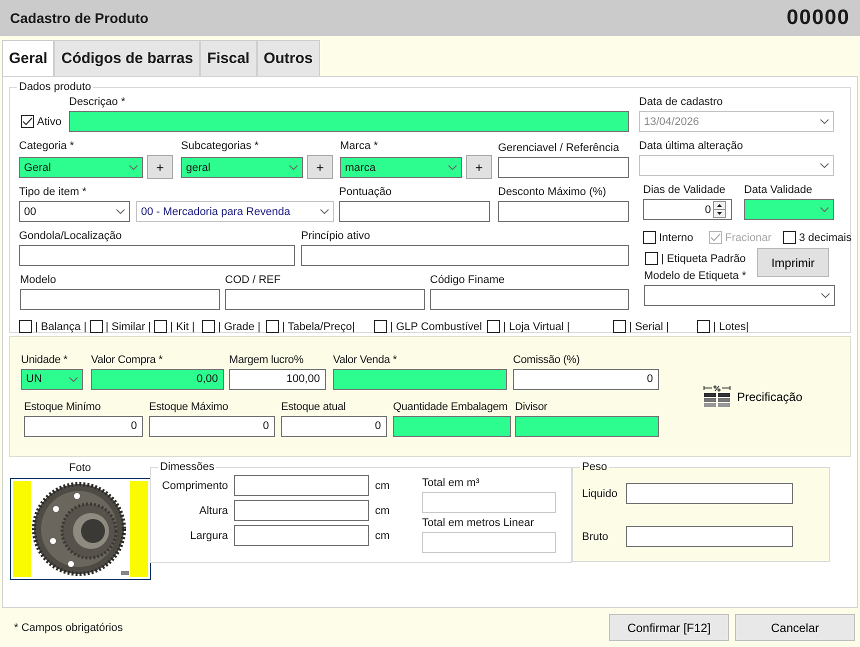 Image resolution: width=860 pixels, height=647 pixels. I want to click on spinner-arrows-icon, so click(719, 209).